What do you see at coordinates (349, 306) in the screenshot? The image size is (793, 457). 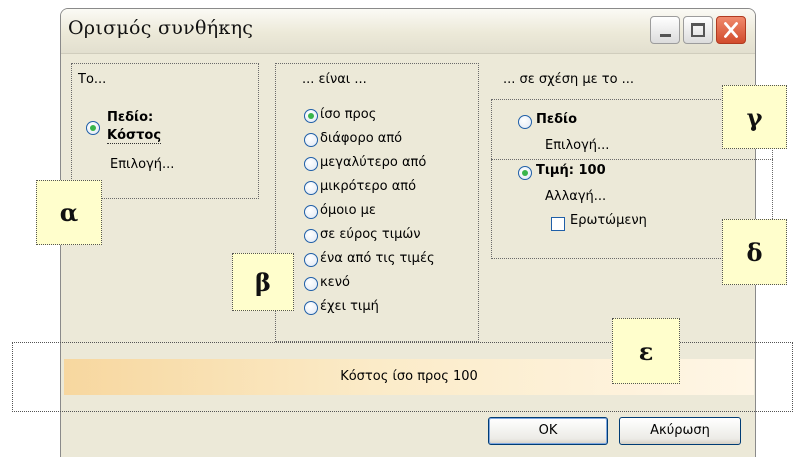 I see `operator-label: έχει τιμή` at bounding box center [349, 306].